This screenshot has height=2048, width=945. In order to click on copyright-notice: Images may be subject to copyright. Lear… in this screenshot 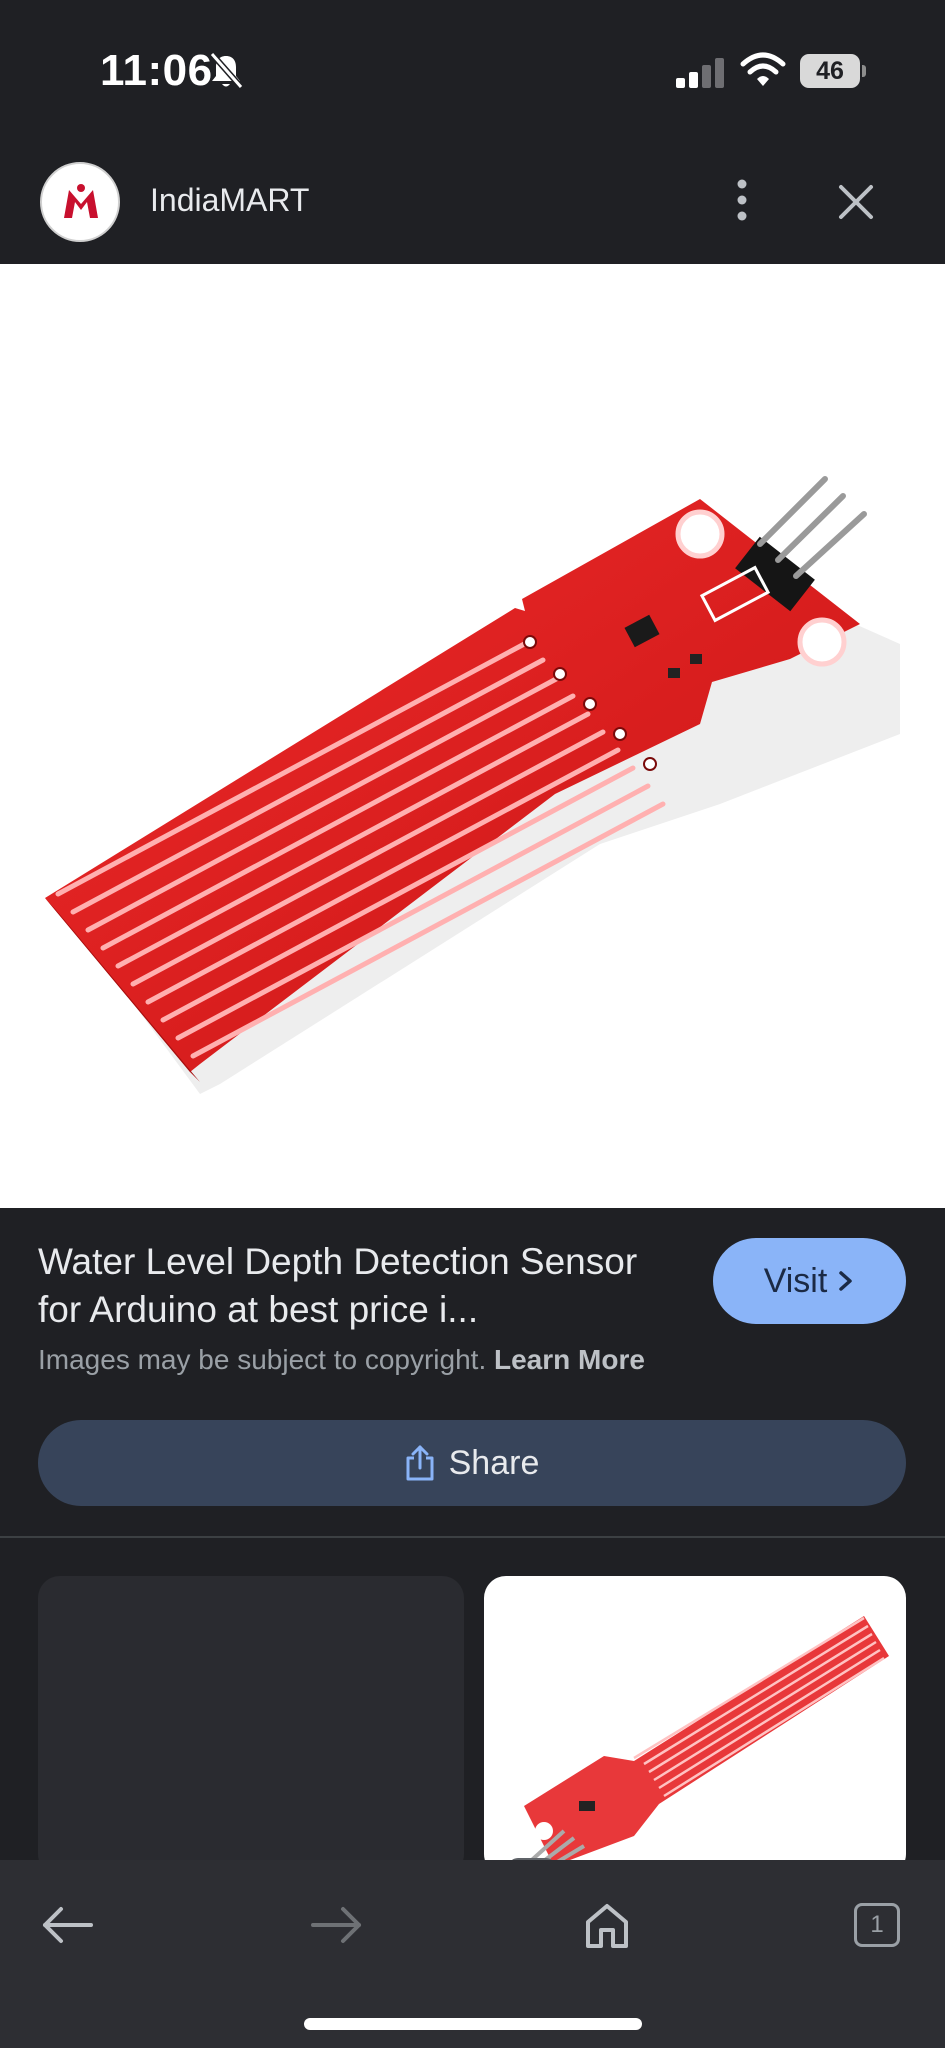, I will do `click(341, 1360)`.